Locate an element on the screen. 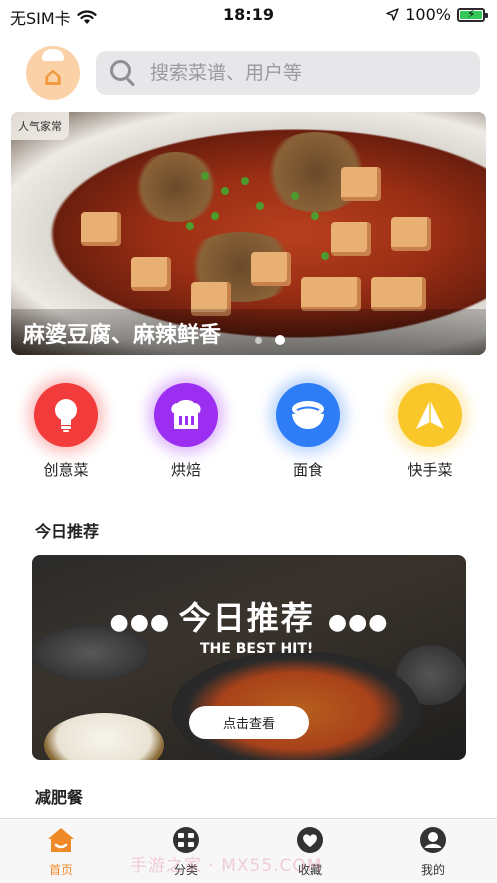 The image size is (497, 883). carousel-indicator is located at coordinates (258, 340).